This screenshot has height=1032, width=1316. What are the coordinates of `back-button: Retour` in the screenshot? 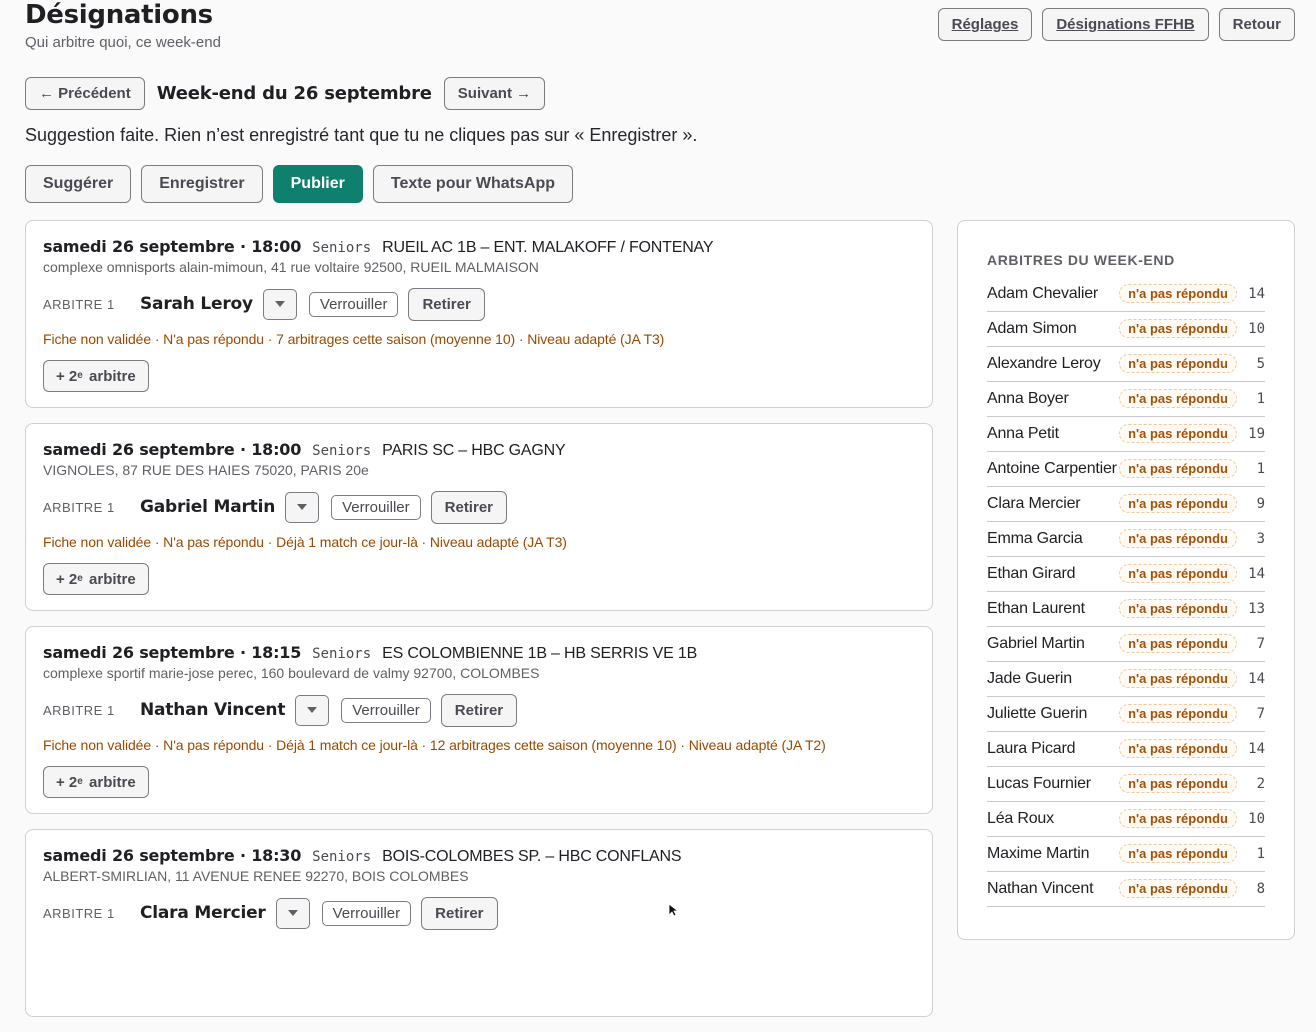 It's located at (1256, 24).